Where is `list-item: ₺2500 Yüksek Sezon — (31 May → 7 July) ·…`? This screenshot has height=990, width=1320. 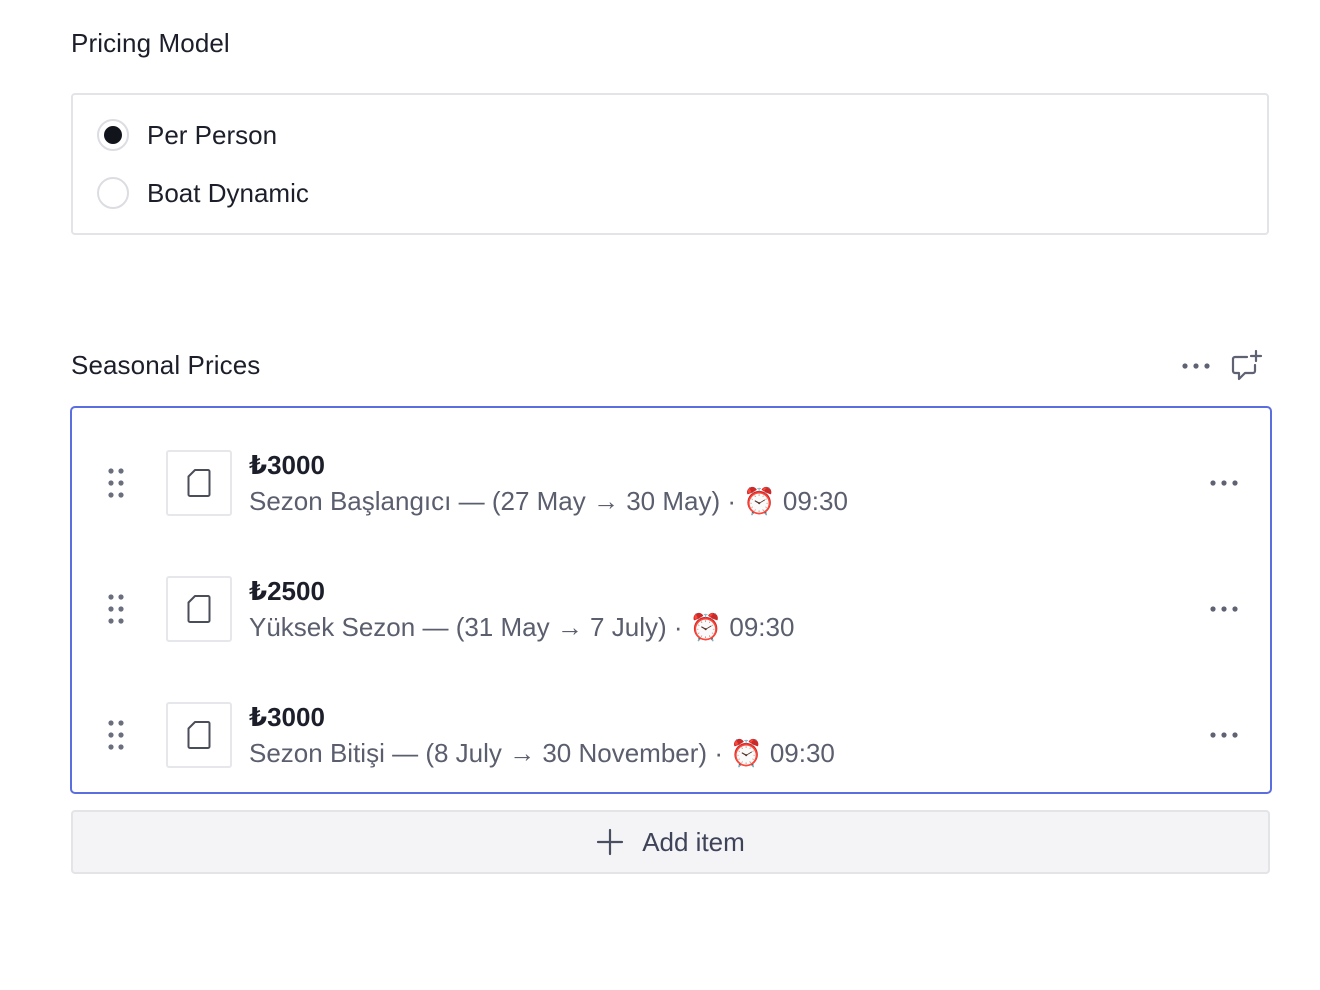
list-item: ₺2500 Yüksek Sezon — (31 May → 7 July) ·… is located at coordinates (671, 603).